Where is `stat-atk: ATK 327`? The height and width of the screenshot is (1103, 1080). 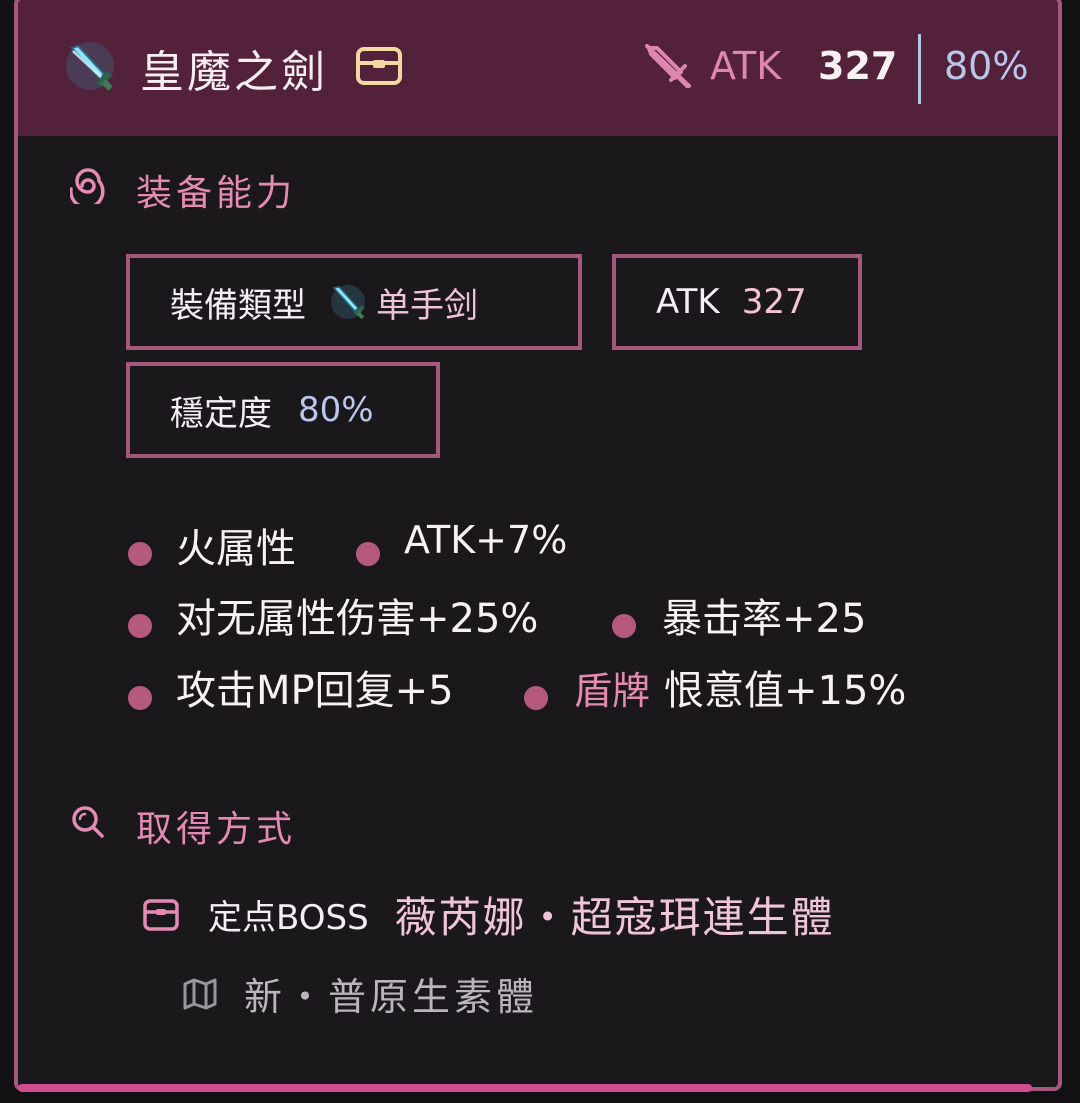 stat-atk: ATK 327 is located at coordinates (737, 302).